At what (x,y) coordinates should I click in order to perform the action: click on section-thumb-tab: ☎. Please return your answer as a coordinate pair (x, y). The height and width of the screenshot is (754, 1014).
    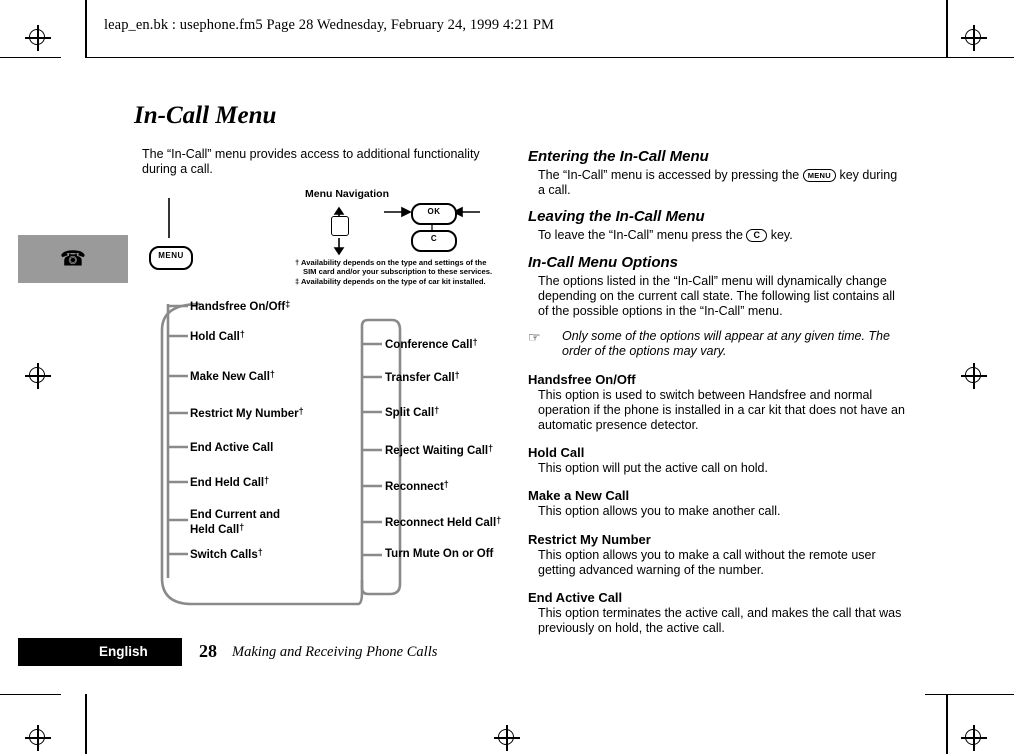
    Looking at the image, I should click on (73, 259).